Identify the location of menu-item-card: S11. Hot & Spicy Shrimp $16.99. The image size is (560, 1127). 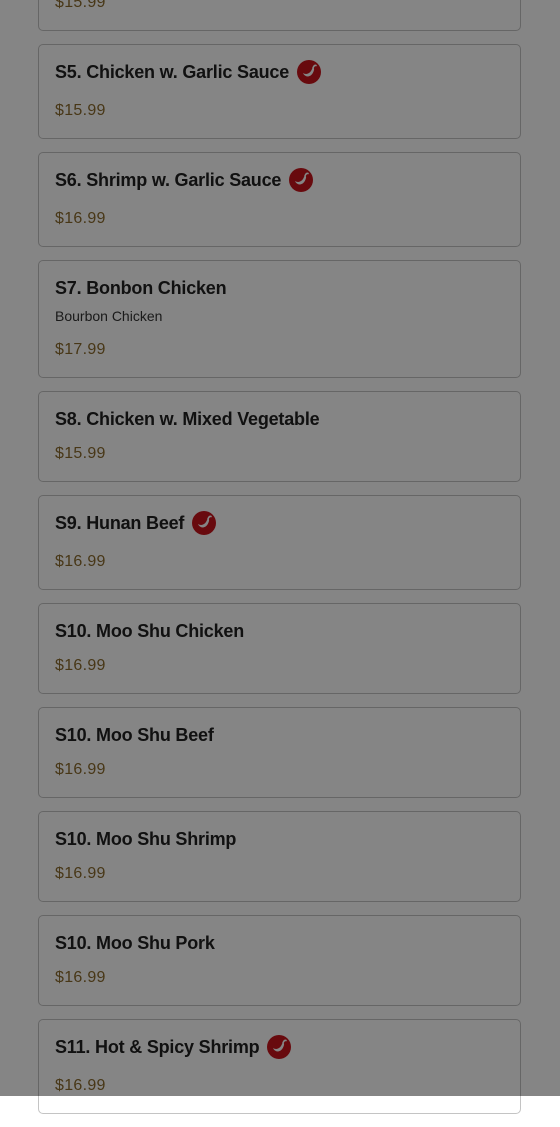
(279, 1066).